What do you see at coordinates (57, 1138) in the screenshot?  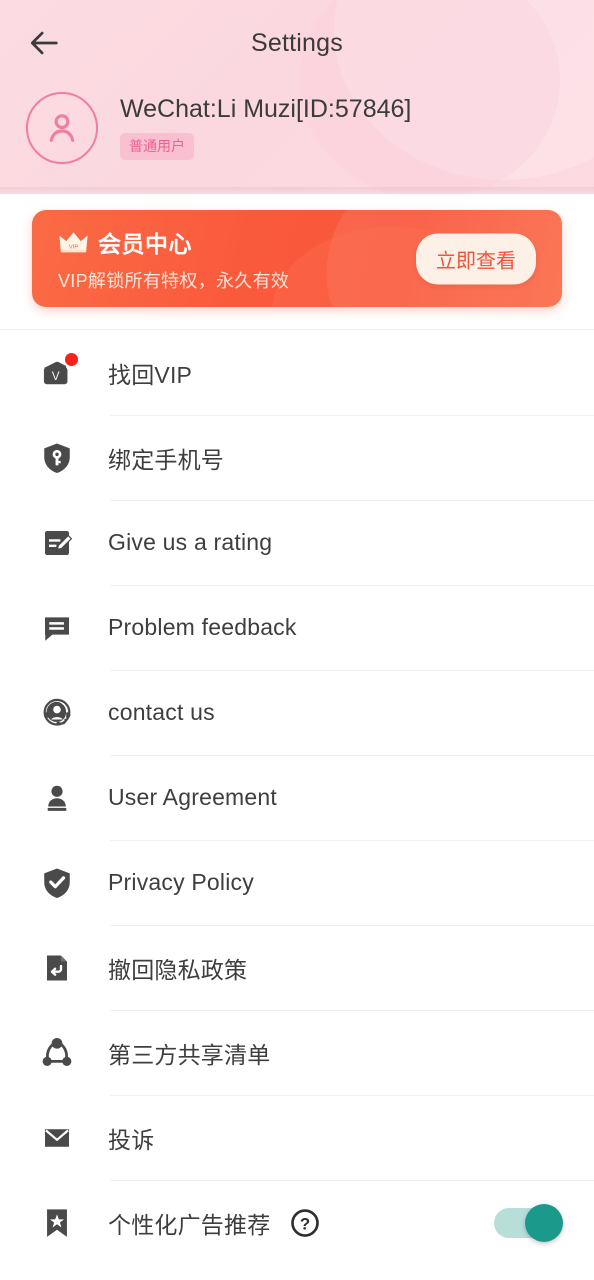 I see `envelope-icon` at bounding box center [57, 1138].